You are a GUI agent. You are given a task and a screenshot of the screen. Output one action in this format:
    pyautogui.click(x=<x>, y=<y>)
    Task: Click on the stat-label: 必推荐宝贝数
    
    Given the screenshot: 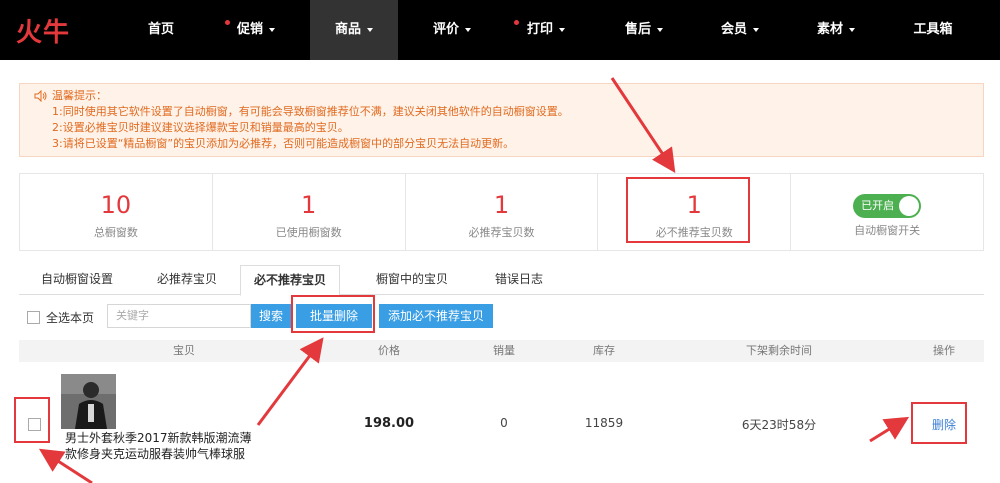 What is the action you would take?
    pyautogui.click(x=501, y=232)
    